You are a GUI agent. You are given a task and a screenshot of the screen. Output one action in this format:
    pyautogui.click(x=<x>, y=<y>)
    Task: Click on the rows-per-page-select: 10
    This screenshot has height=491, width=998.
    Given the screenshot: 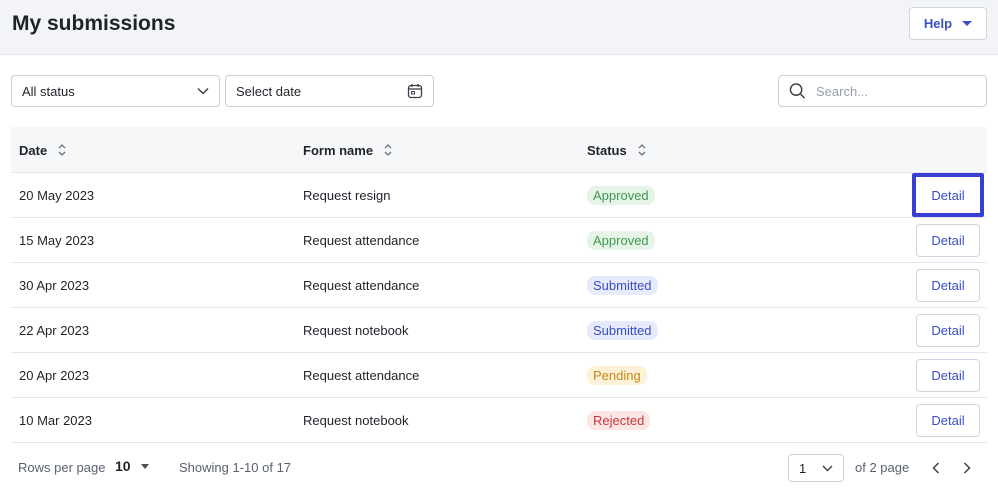 What is the action you would take?
    pyautogui.click(x=132, y=466)
    